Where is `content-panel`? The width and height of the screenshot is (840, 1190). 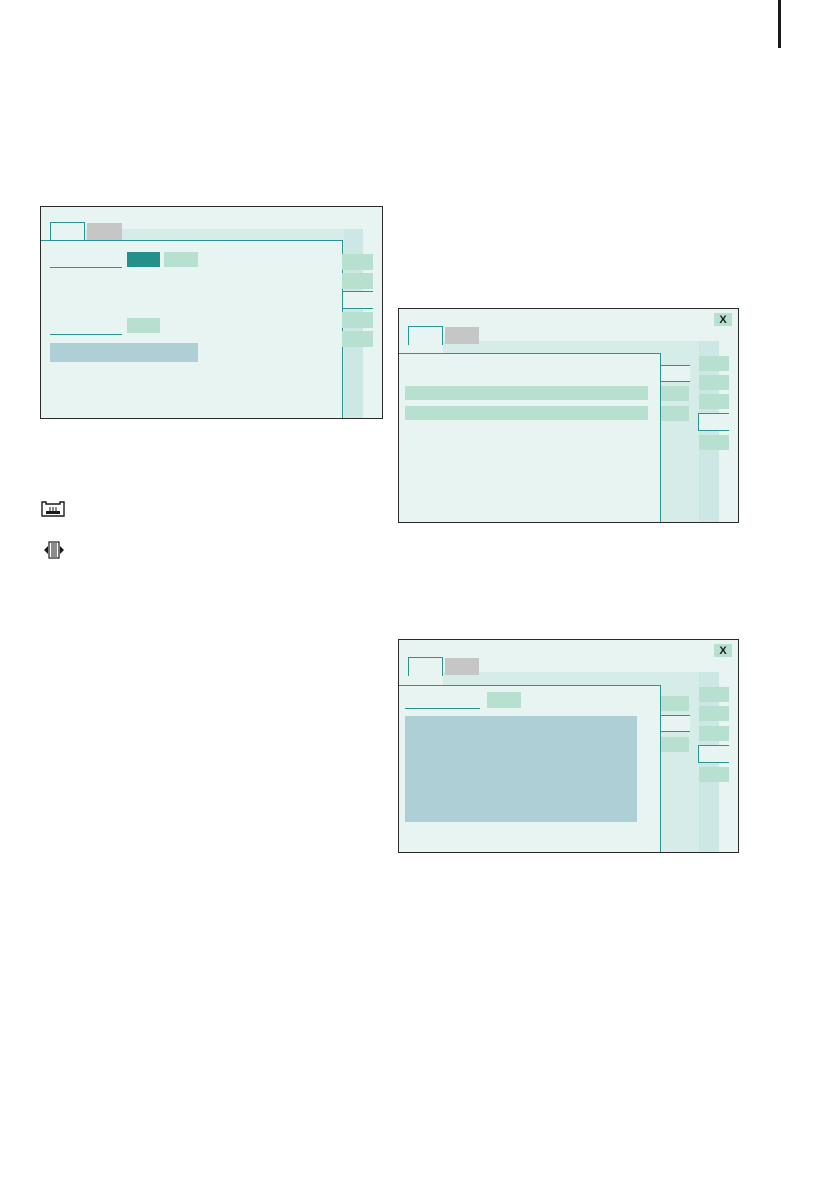
content-panel is located at coordinates (530, 437).